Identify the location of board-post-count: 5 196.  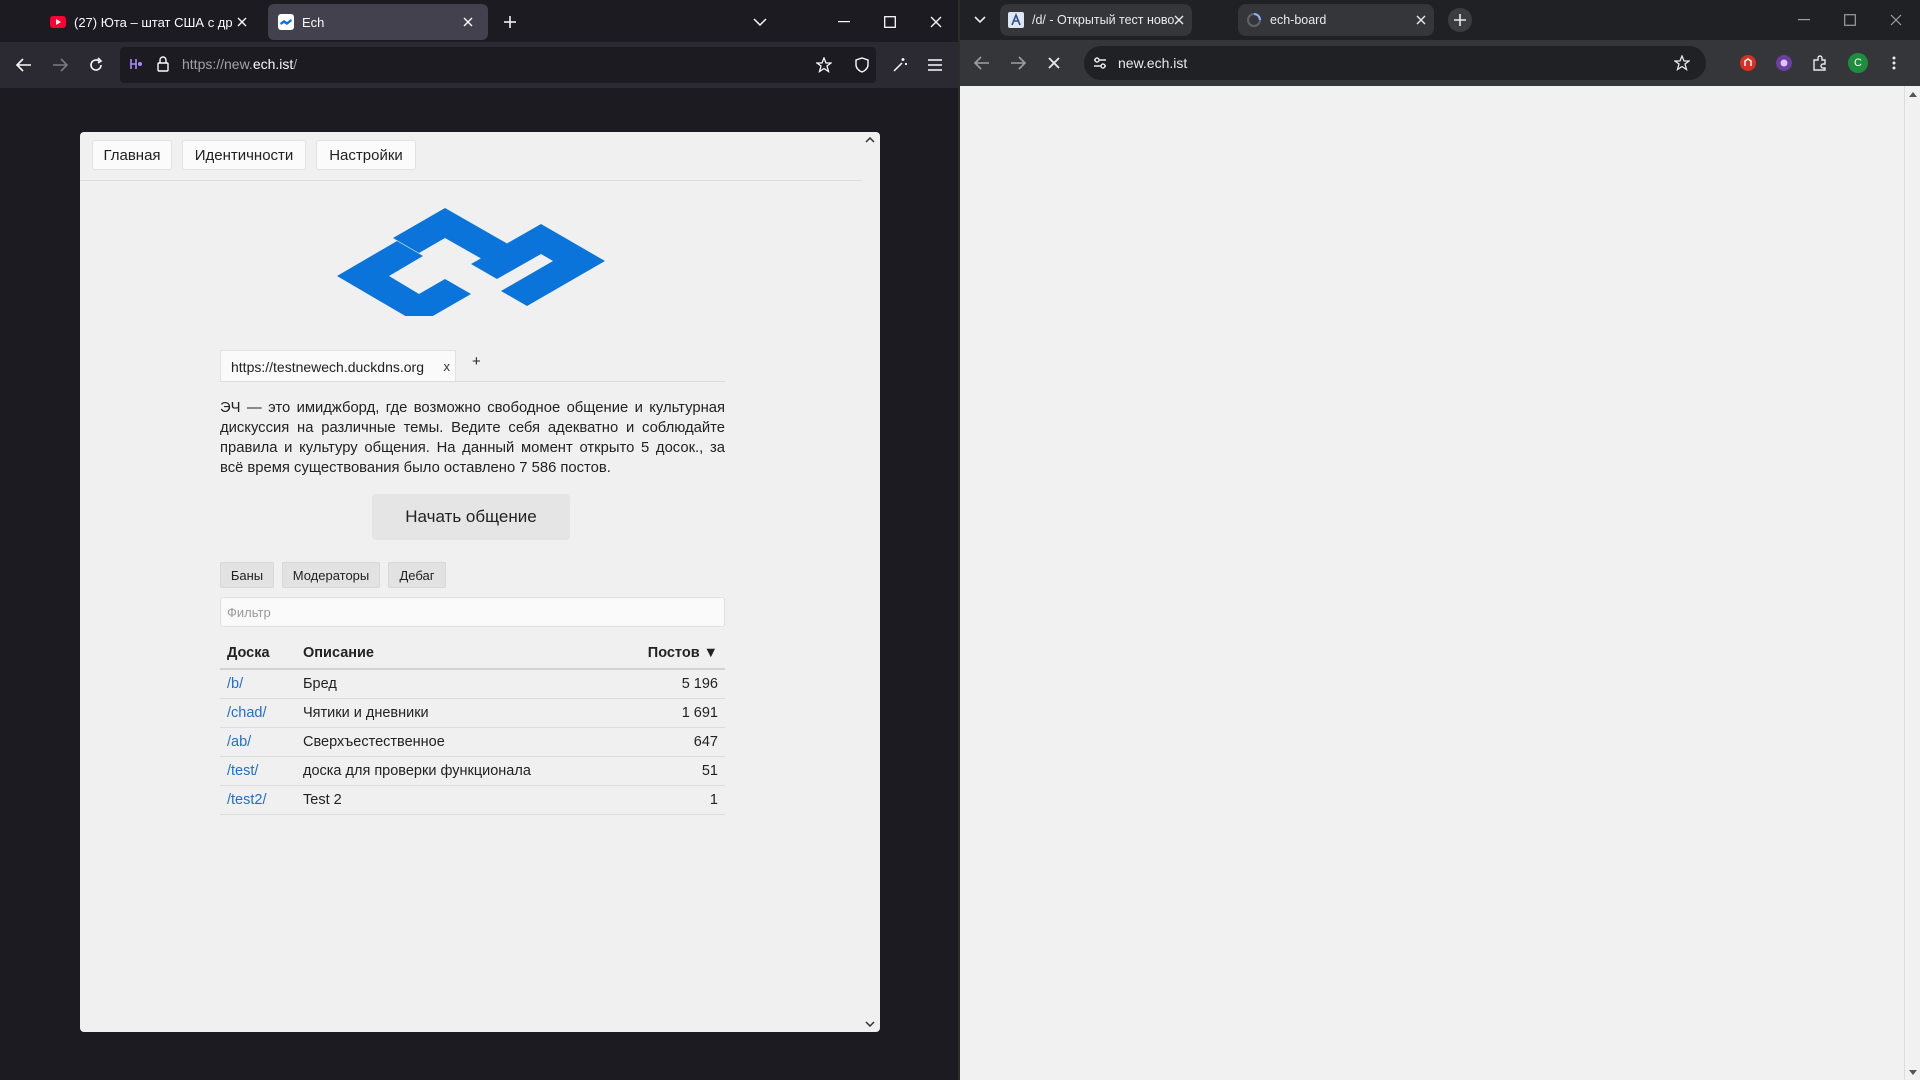
(669, 684).